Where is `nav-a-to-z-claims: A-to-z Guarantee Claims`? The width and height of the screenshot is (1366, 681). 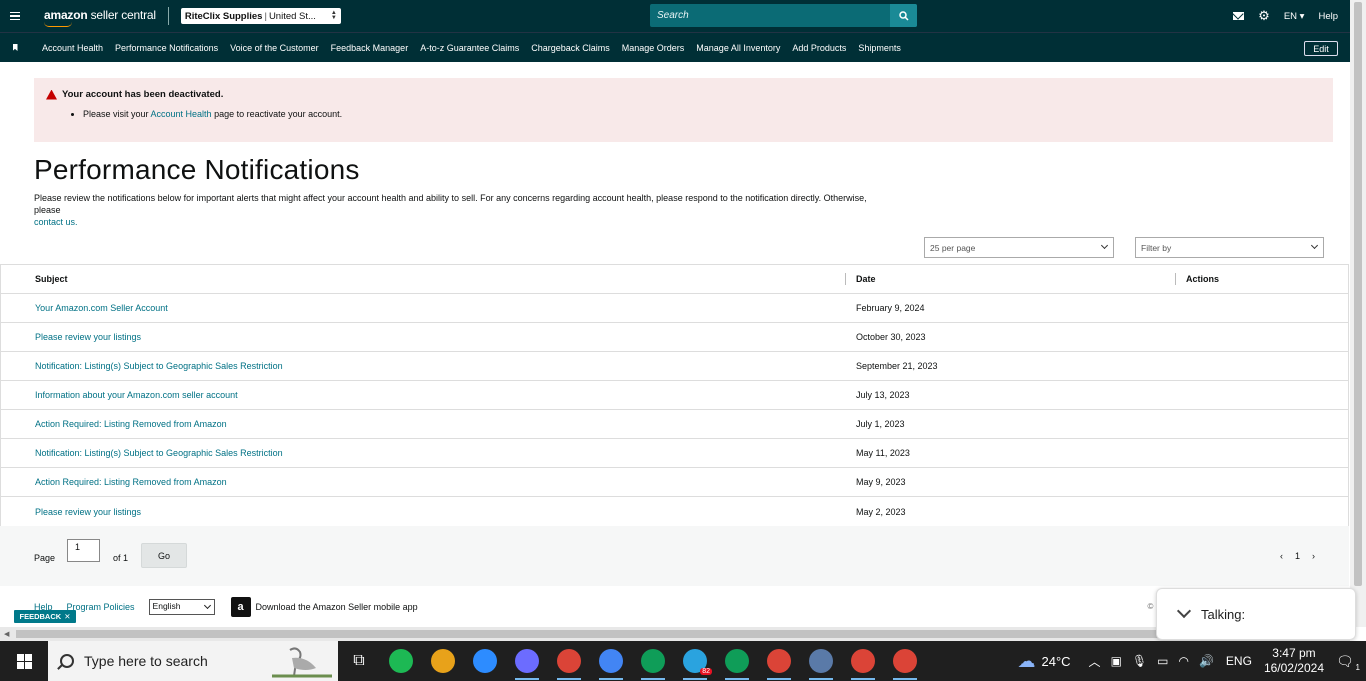 nav-a-to-z-claims: A-to-z Guarantee Claims is located at coordinates (469, 48).